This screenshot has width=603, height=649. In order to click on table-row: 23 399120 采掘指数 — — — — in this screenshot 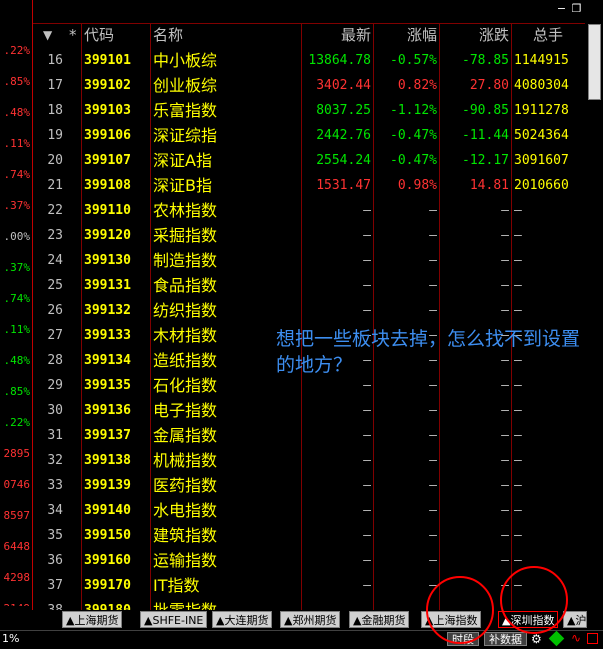, I will do `click(309, 235)`.